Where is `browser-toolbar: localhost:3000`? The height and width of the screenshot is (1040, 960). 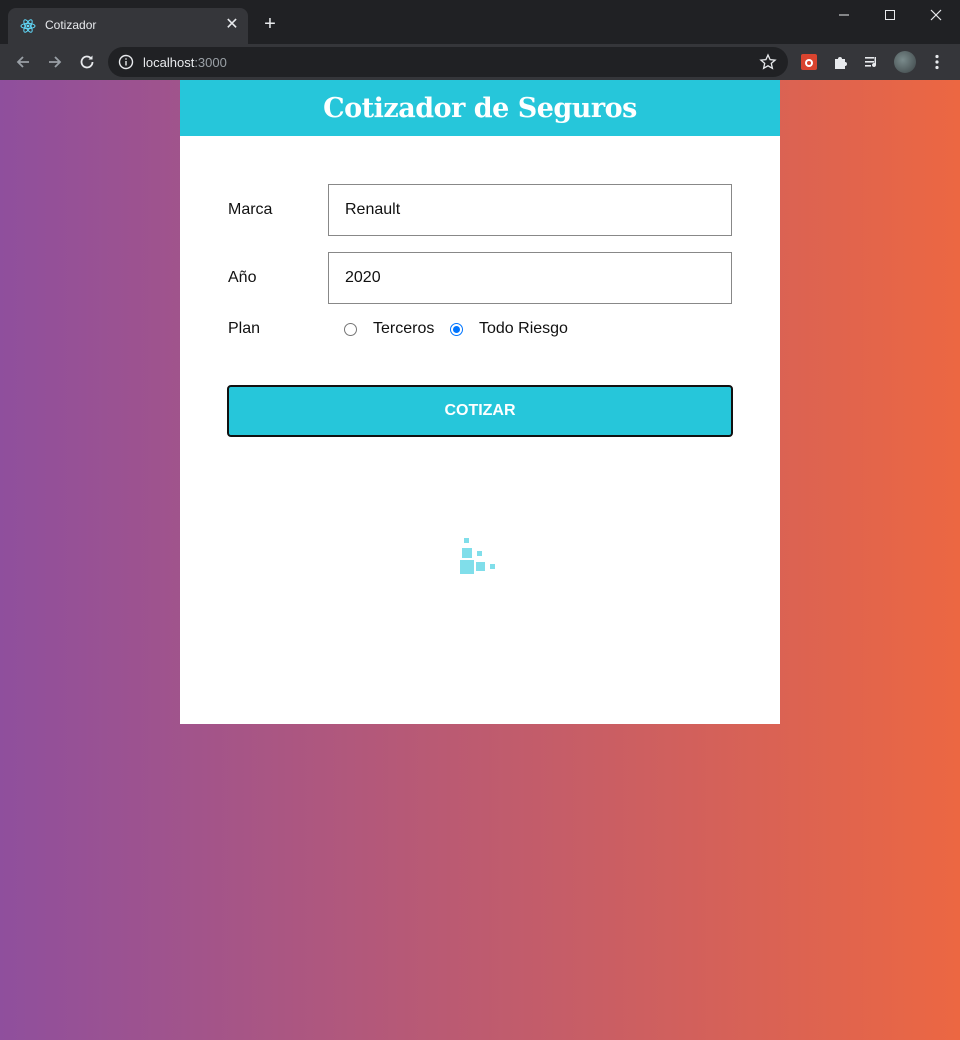
browser-toolbar: localhost:3000 is located at coordinates (480, 62).